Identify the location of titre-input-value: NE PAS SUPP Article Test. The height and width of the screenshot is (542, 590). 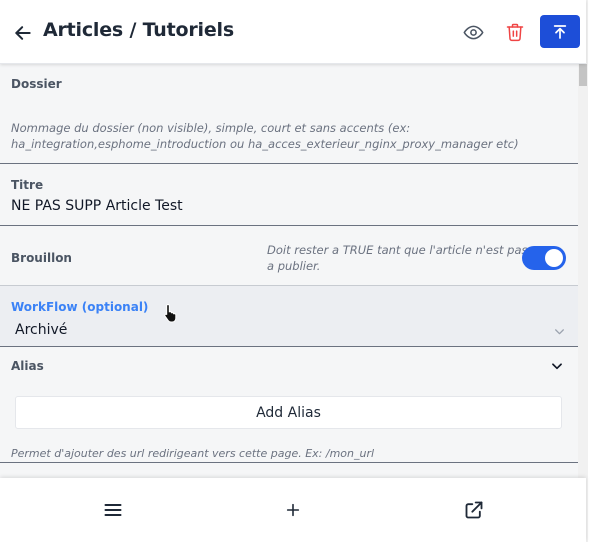
(97, 206).